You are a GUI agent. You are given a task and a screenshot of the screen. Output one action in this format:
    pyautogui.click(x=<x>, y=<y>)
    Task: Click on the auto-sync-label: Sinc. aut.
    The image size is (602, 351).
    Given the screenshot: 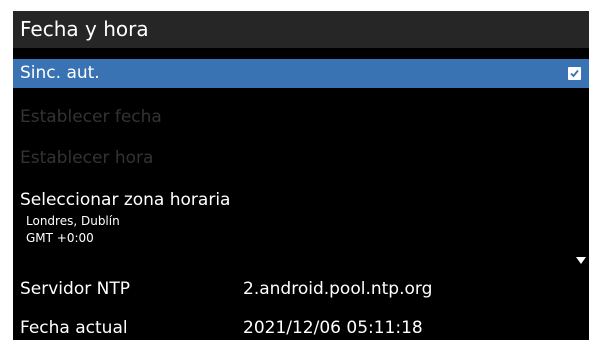 What is the action you would take?
    pyautogui.click(x=60, y=73)
    